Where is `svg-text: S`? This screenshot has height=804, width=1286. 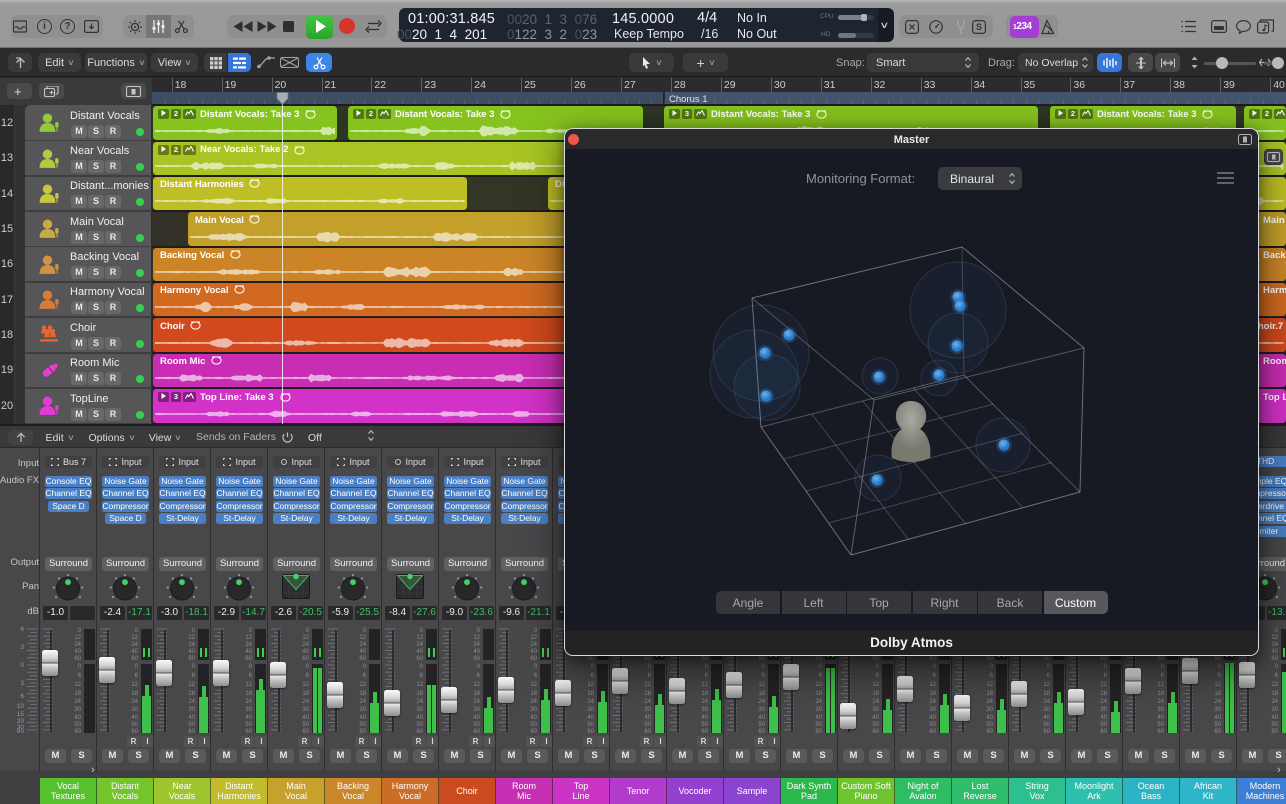 svg-text: S is located at coordinates (979, 27).